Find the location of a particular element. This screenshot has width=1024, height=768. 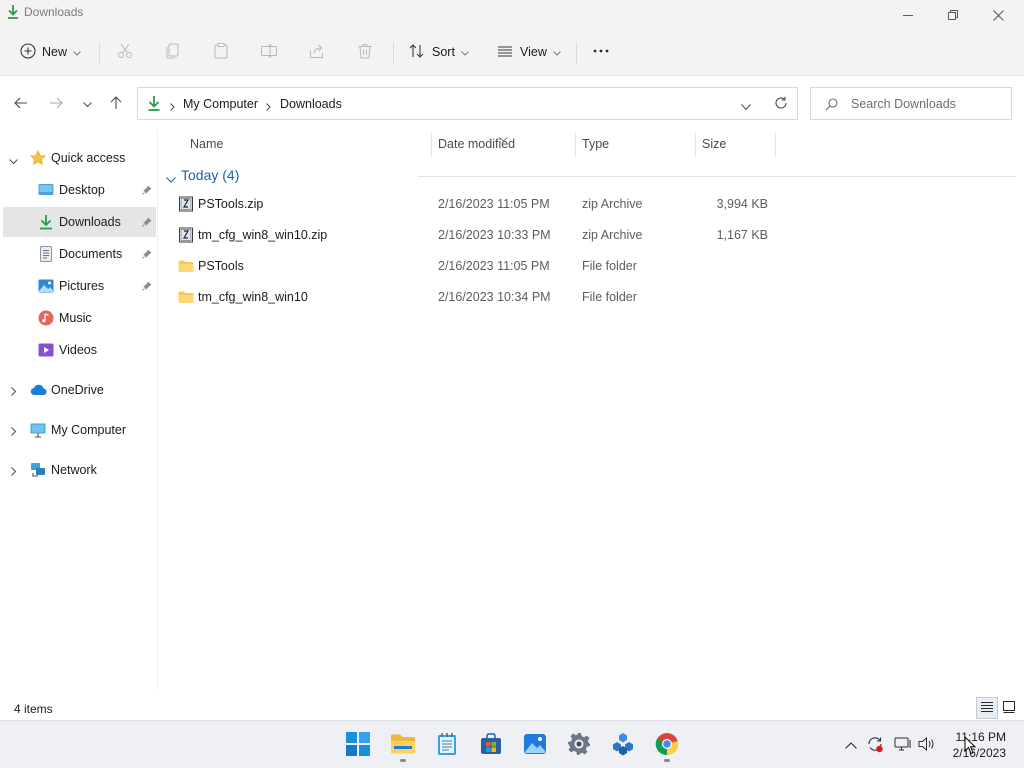

cut-button is located at coordinates (125, 52).